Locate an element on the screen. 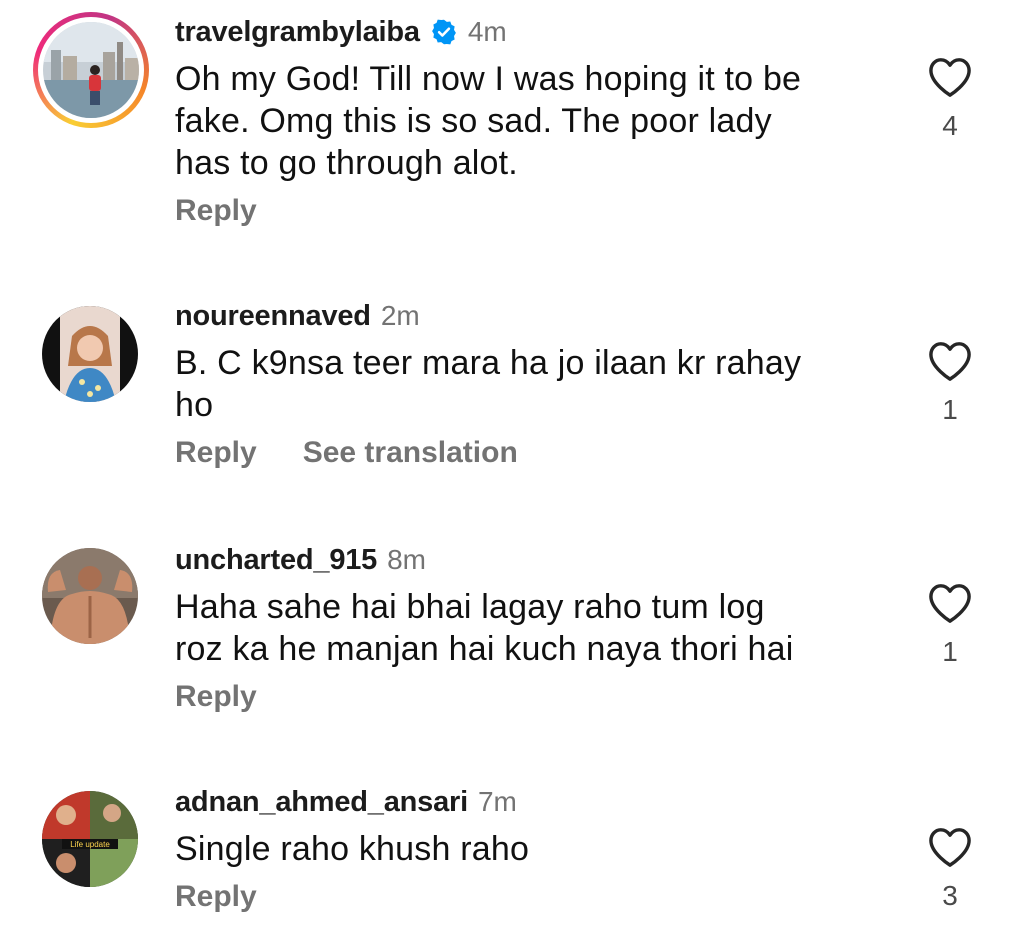 This screenshot has width=1024, height=948. comment-username: noureennaved is located at coordinates (273, 316).